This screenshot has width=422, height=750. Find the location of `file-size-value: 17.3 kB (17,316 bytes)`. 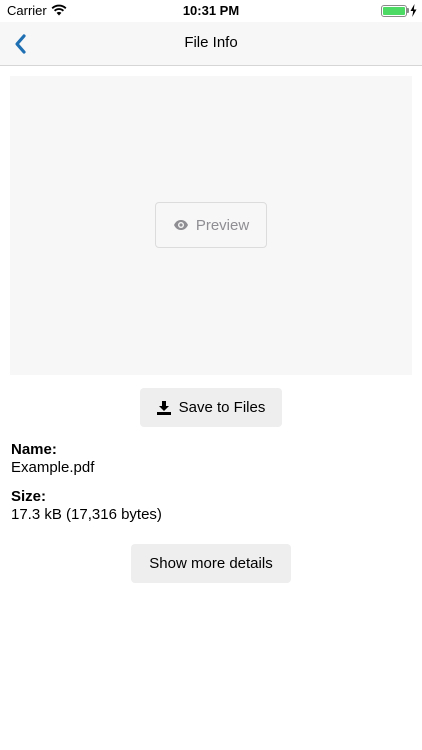

file-size-value: 17.3 kB (17,316 bytes) is located at coordinates (86, 514).